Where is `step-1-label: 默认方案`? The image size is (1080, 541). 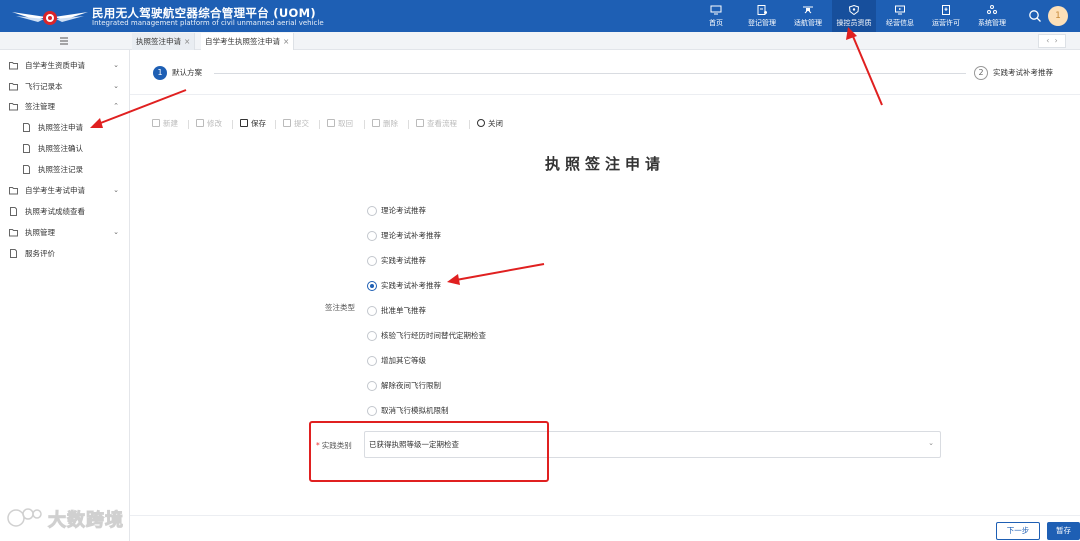 step-1-label: 默认方案 is located at coordinates (187, 72).